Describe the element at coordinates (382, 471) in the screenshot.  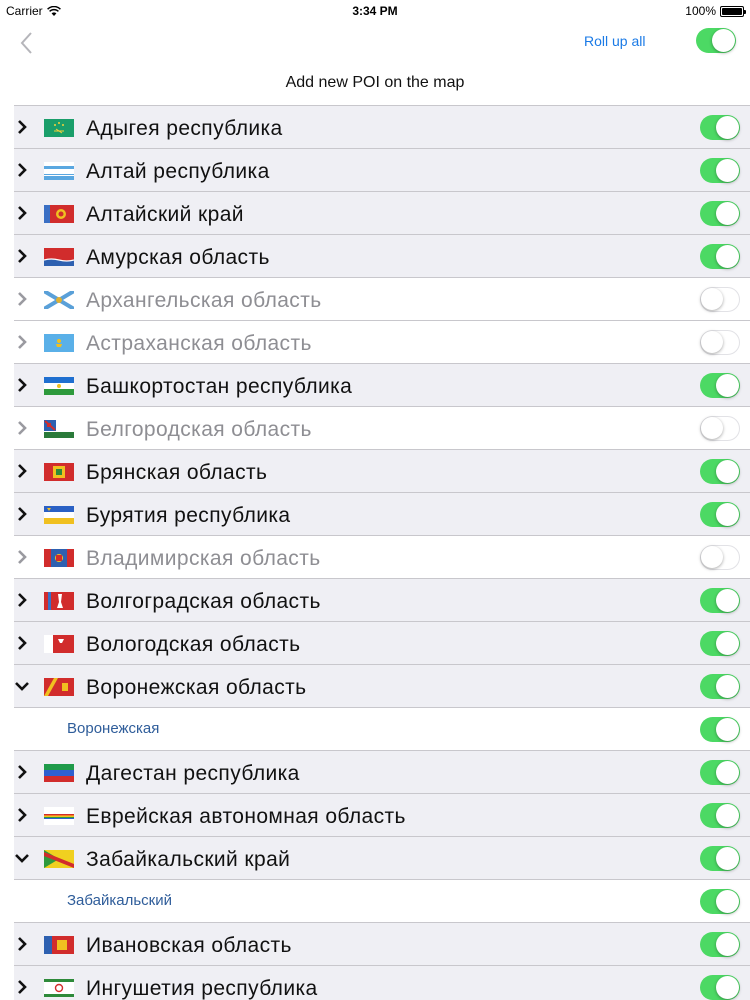
I see `region-row: Брянская область` at that location.